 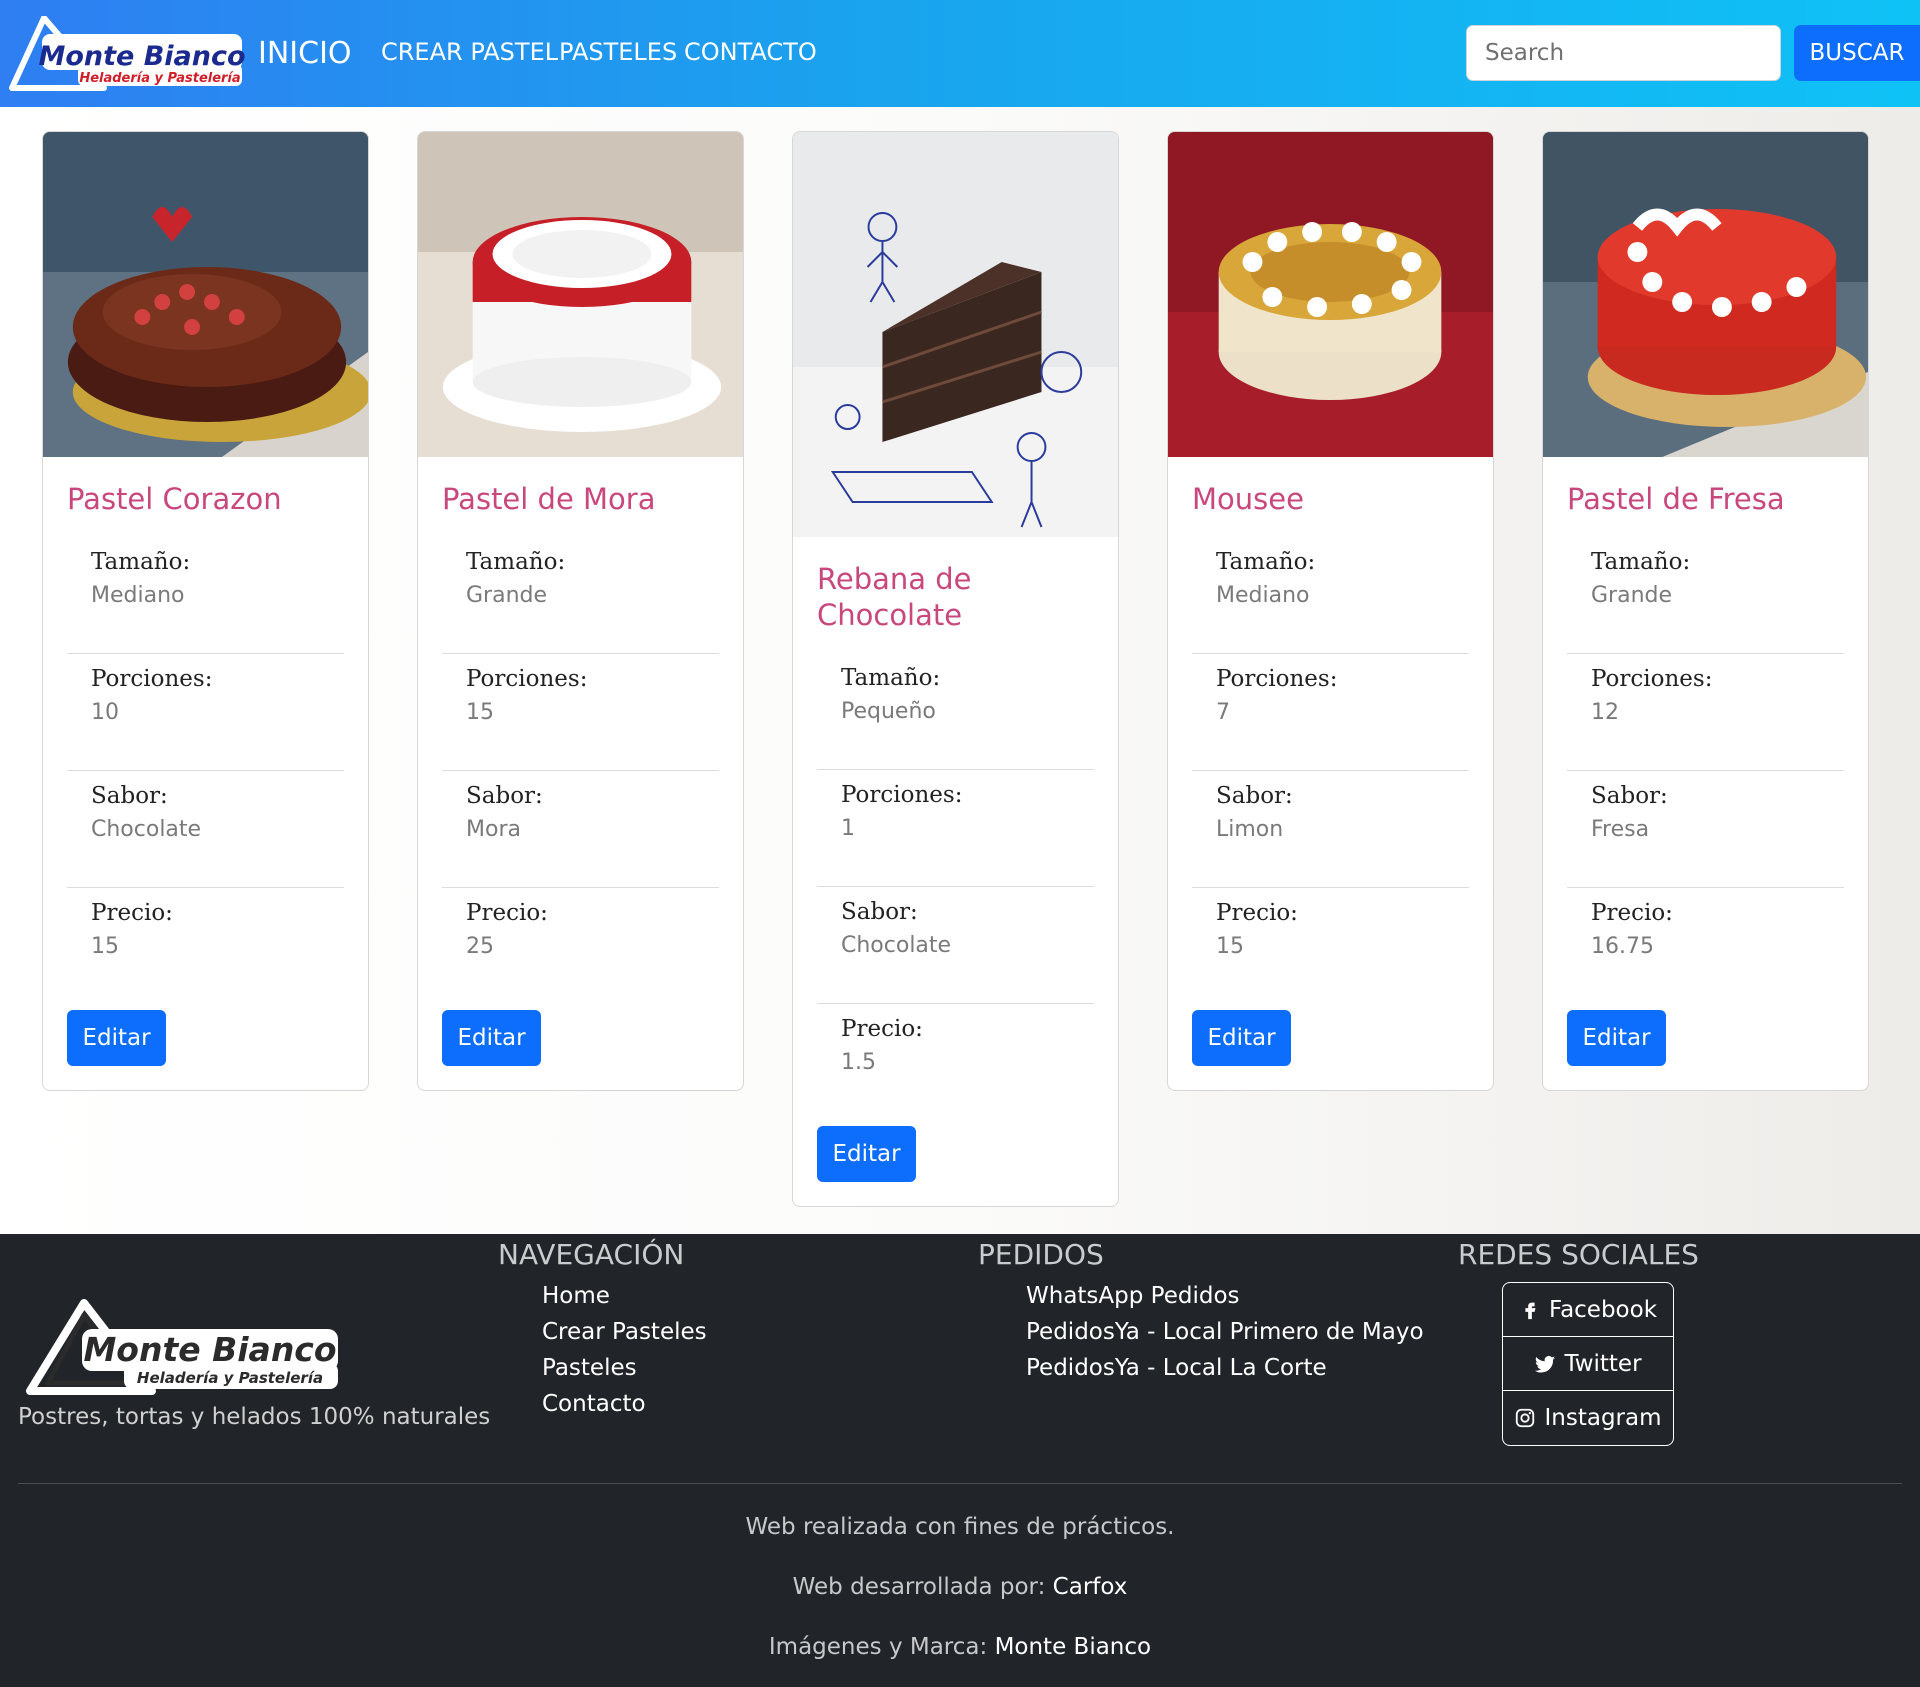 What do you see at coordinates (1603, 1363) in the screenshot?
I see `twitter-label: Twitter` at bounding box center [1603, 1363].